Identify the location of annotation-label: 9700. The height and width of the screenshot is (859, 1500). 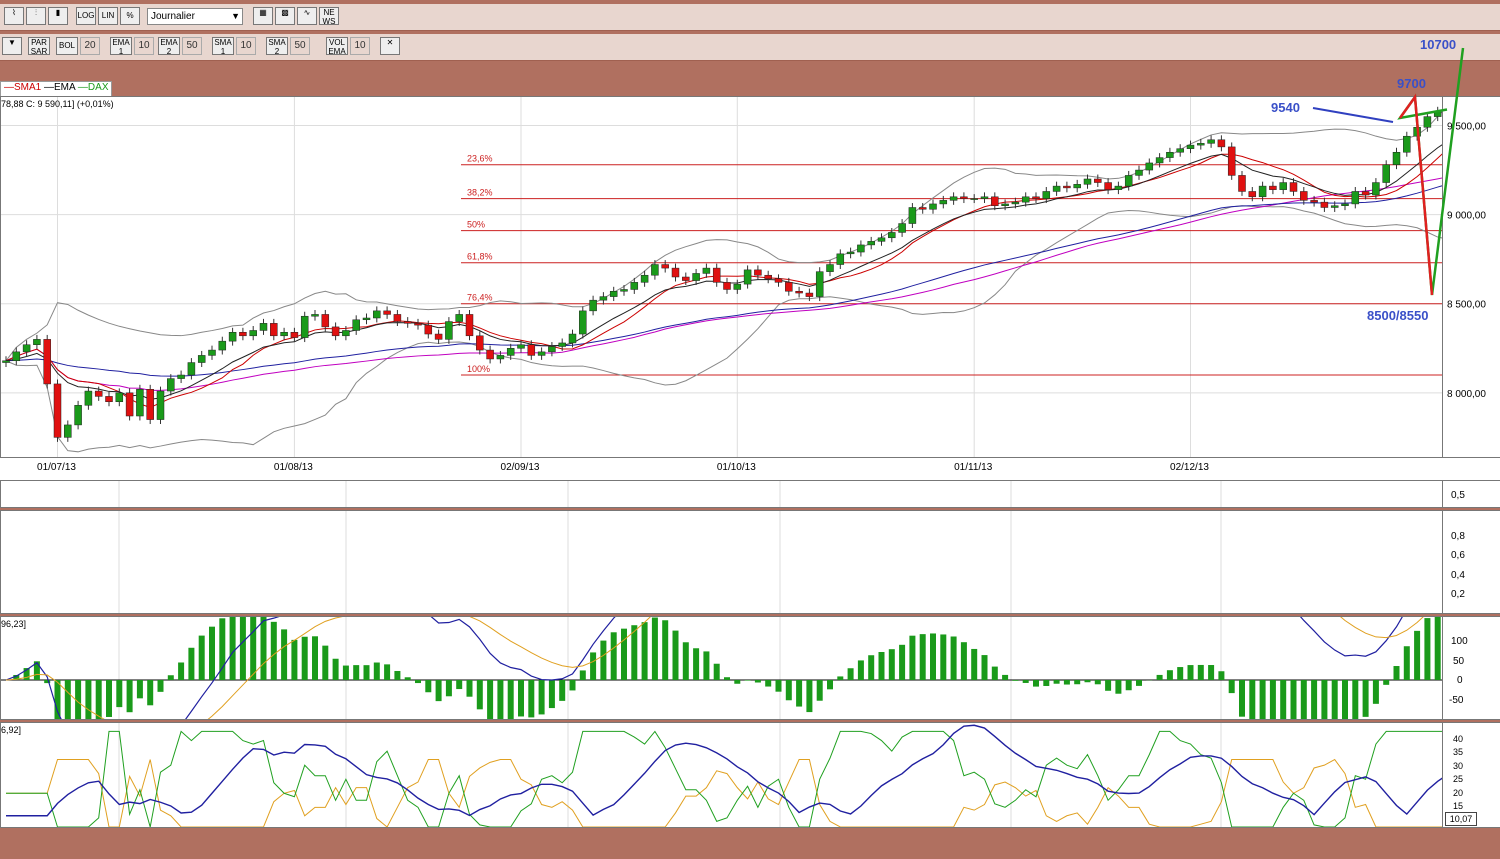
(1411, 83).